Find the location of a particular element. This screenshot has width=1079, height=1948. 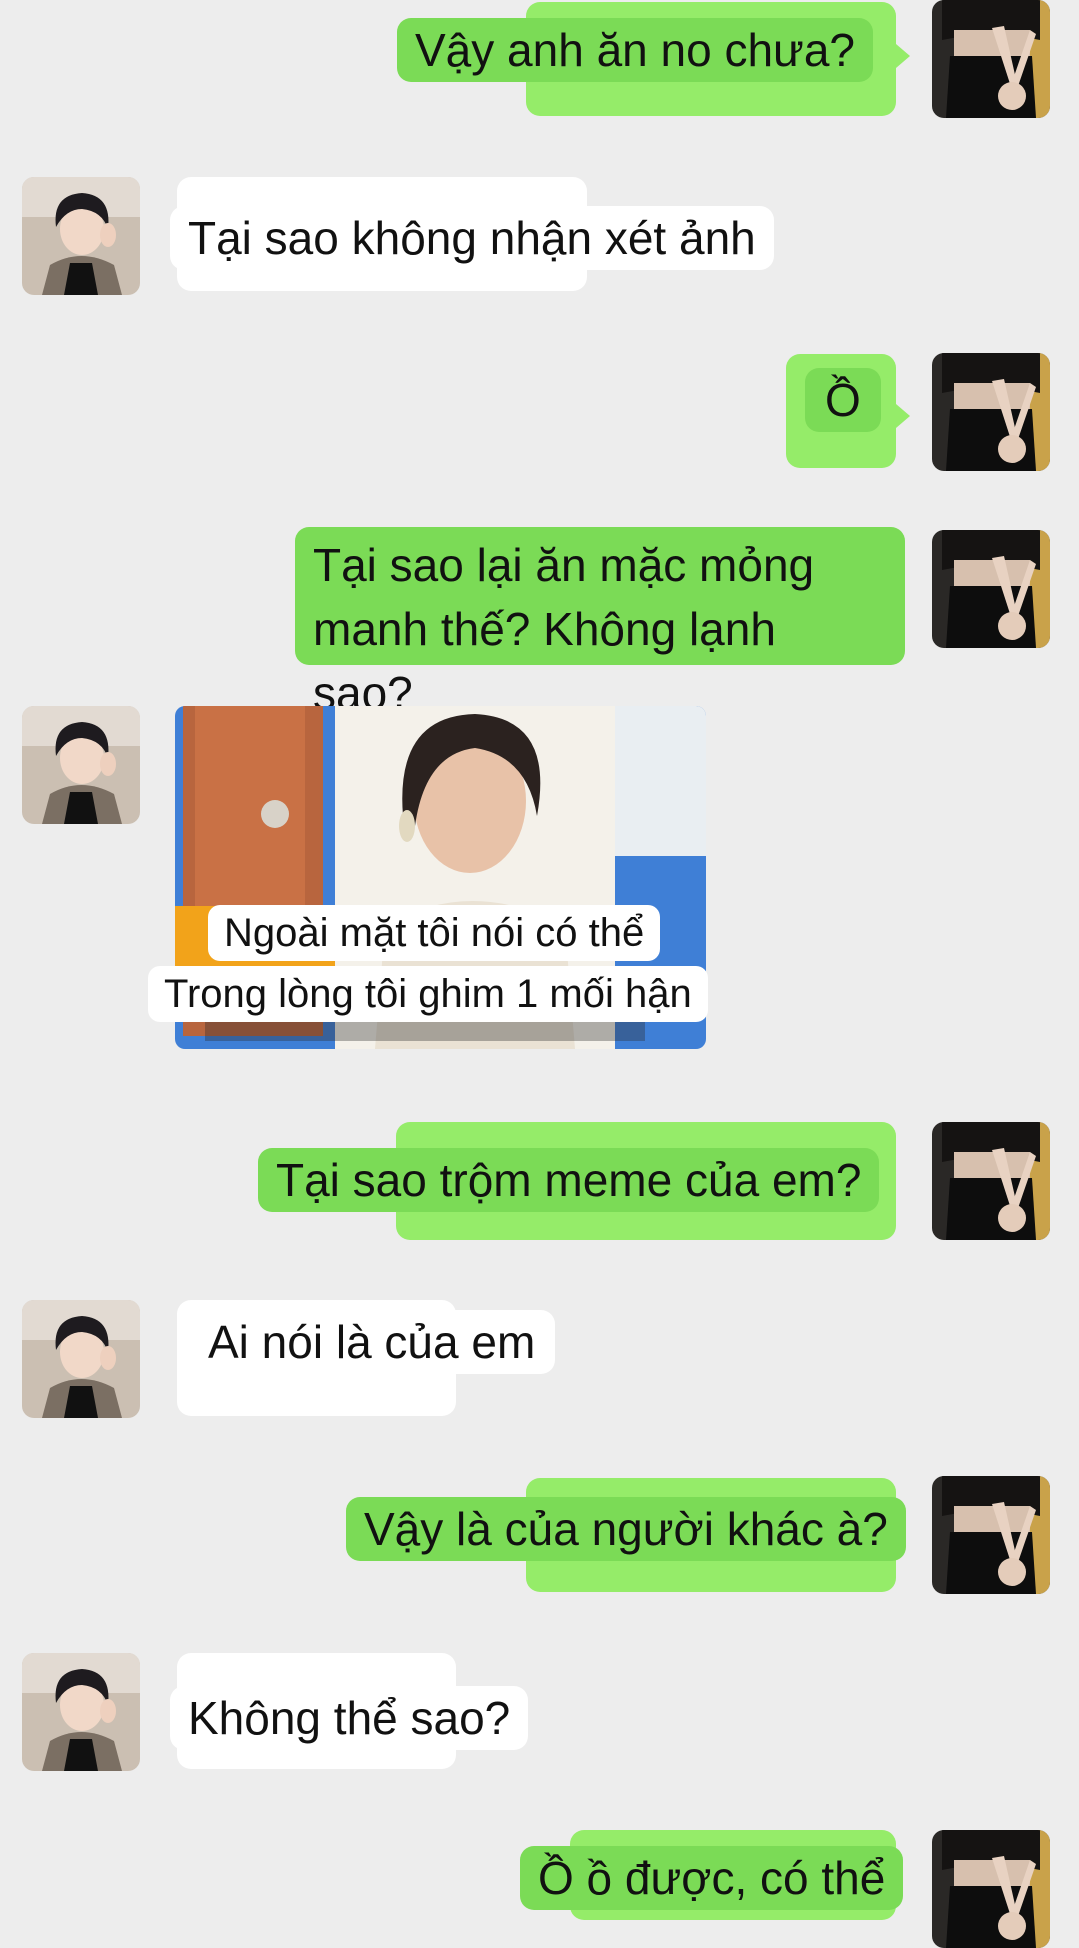

message-7-bubble: Ai nói là của em is located at coordinates (372, 1342).